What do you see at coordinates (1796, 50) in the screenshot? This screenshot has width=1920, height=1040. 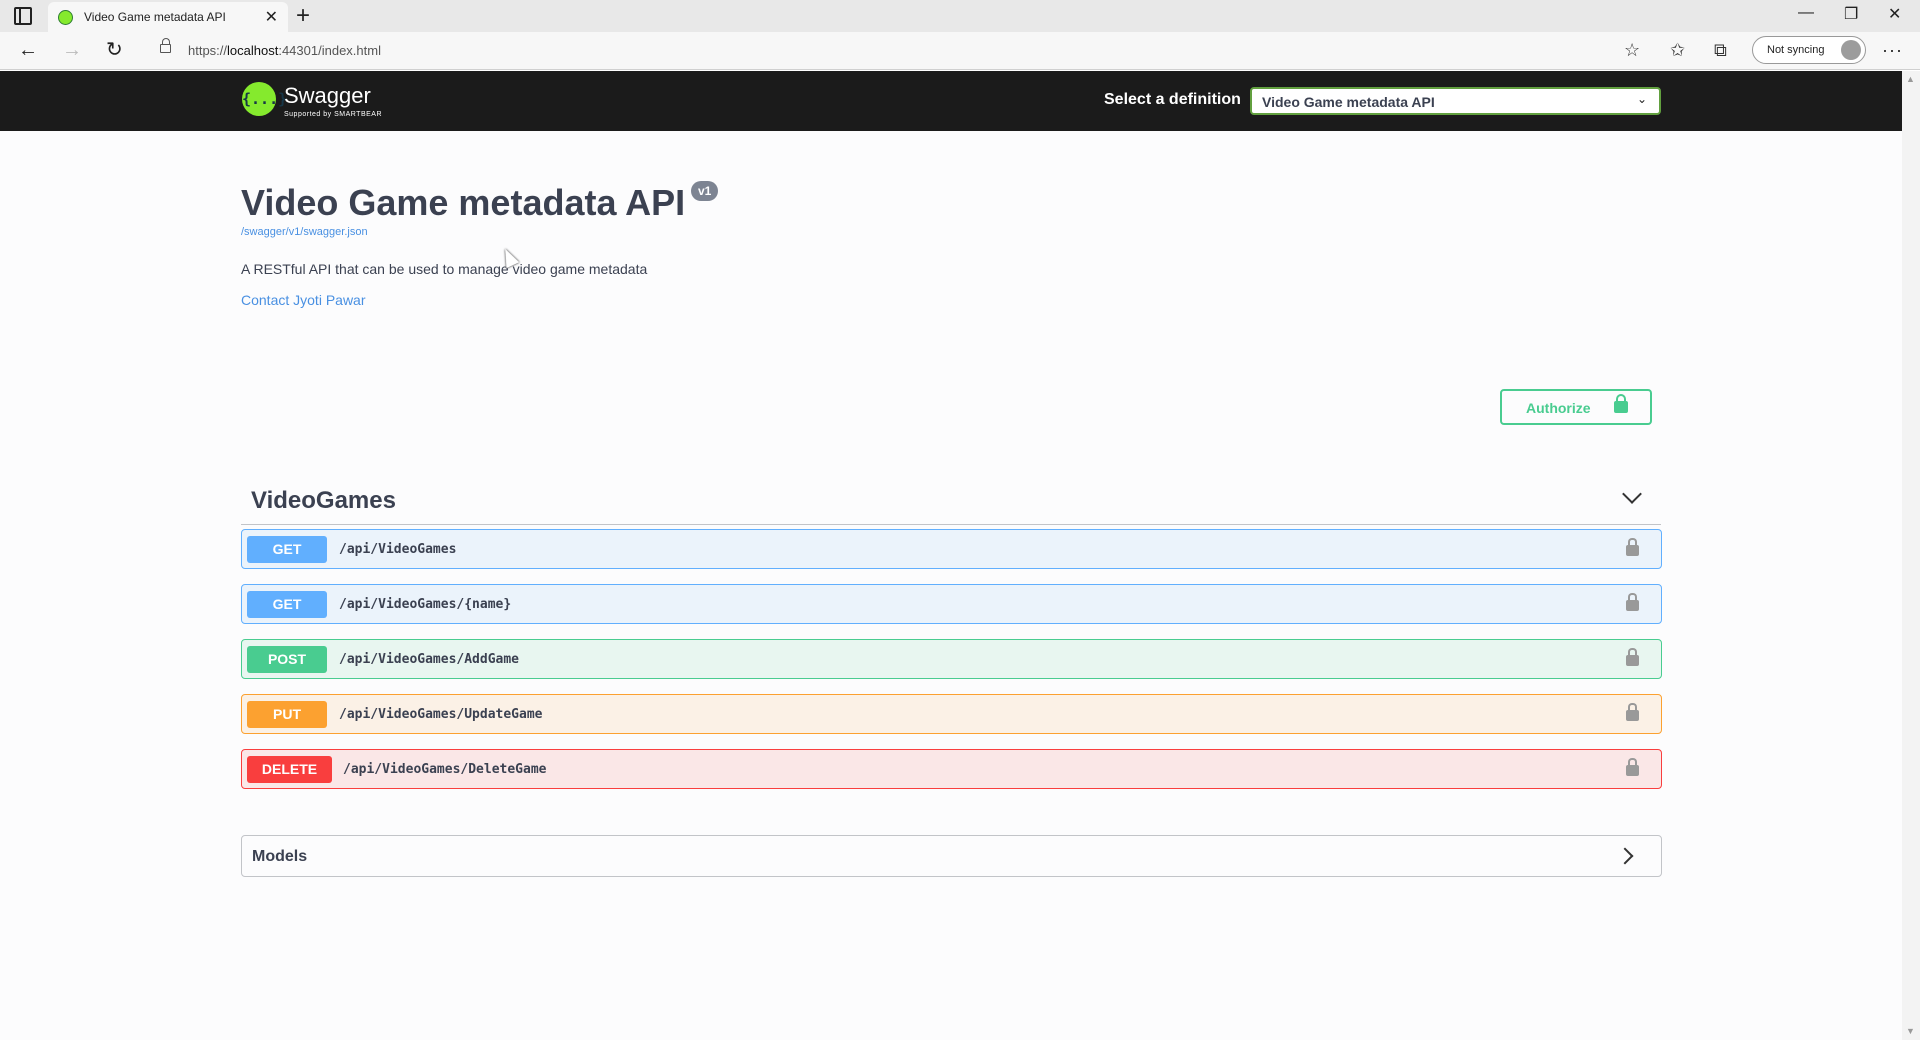 I see `sync-label: Not syncing` at bounding box center [1796, 50].